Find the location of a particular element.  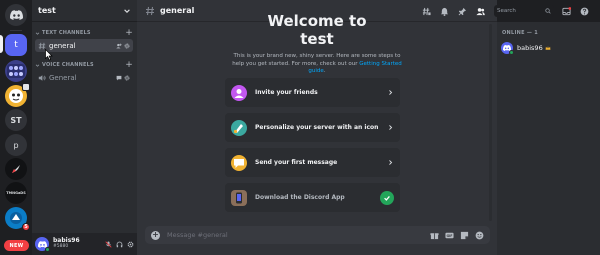

new-badge: NEW is located at coordinates (16, 245).